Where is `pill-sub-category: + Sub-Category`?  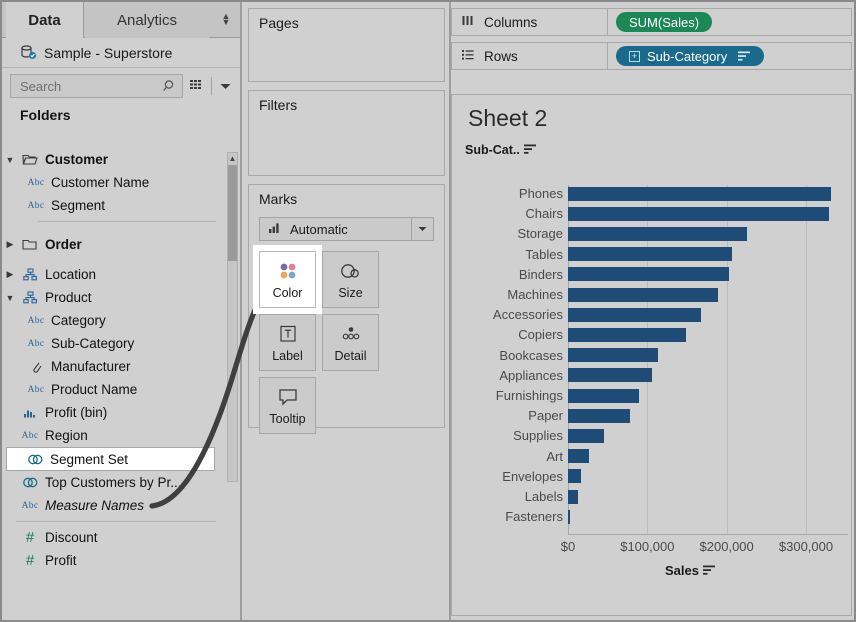
pill-sub-category: + Sub-Category is located at coordinates (690, 56).